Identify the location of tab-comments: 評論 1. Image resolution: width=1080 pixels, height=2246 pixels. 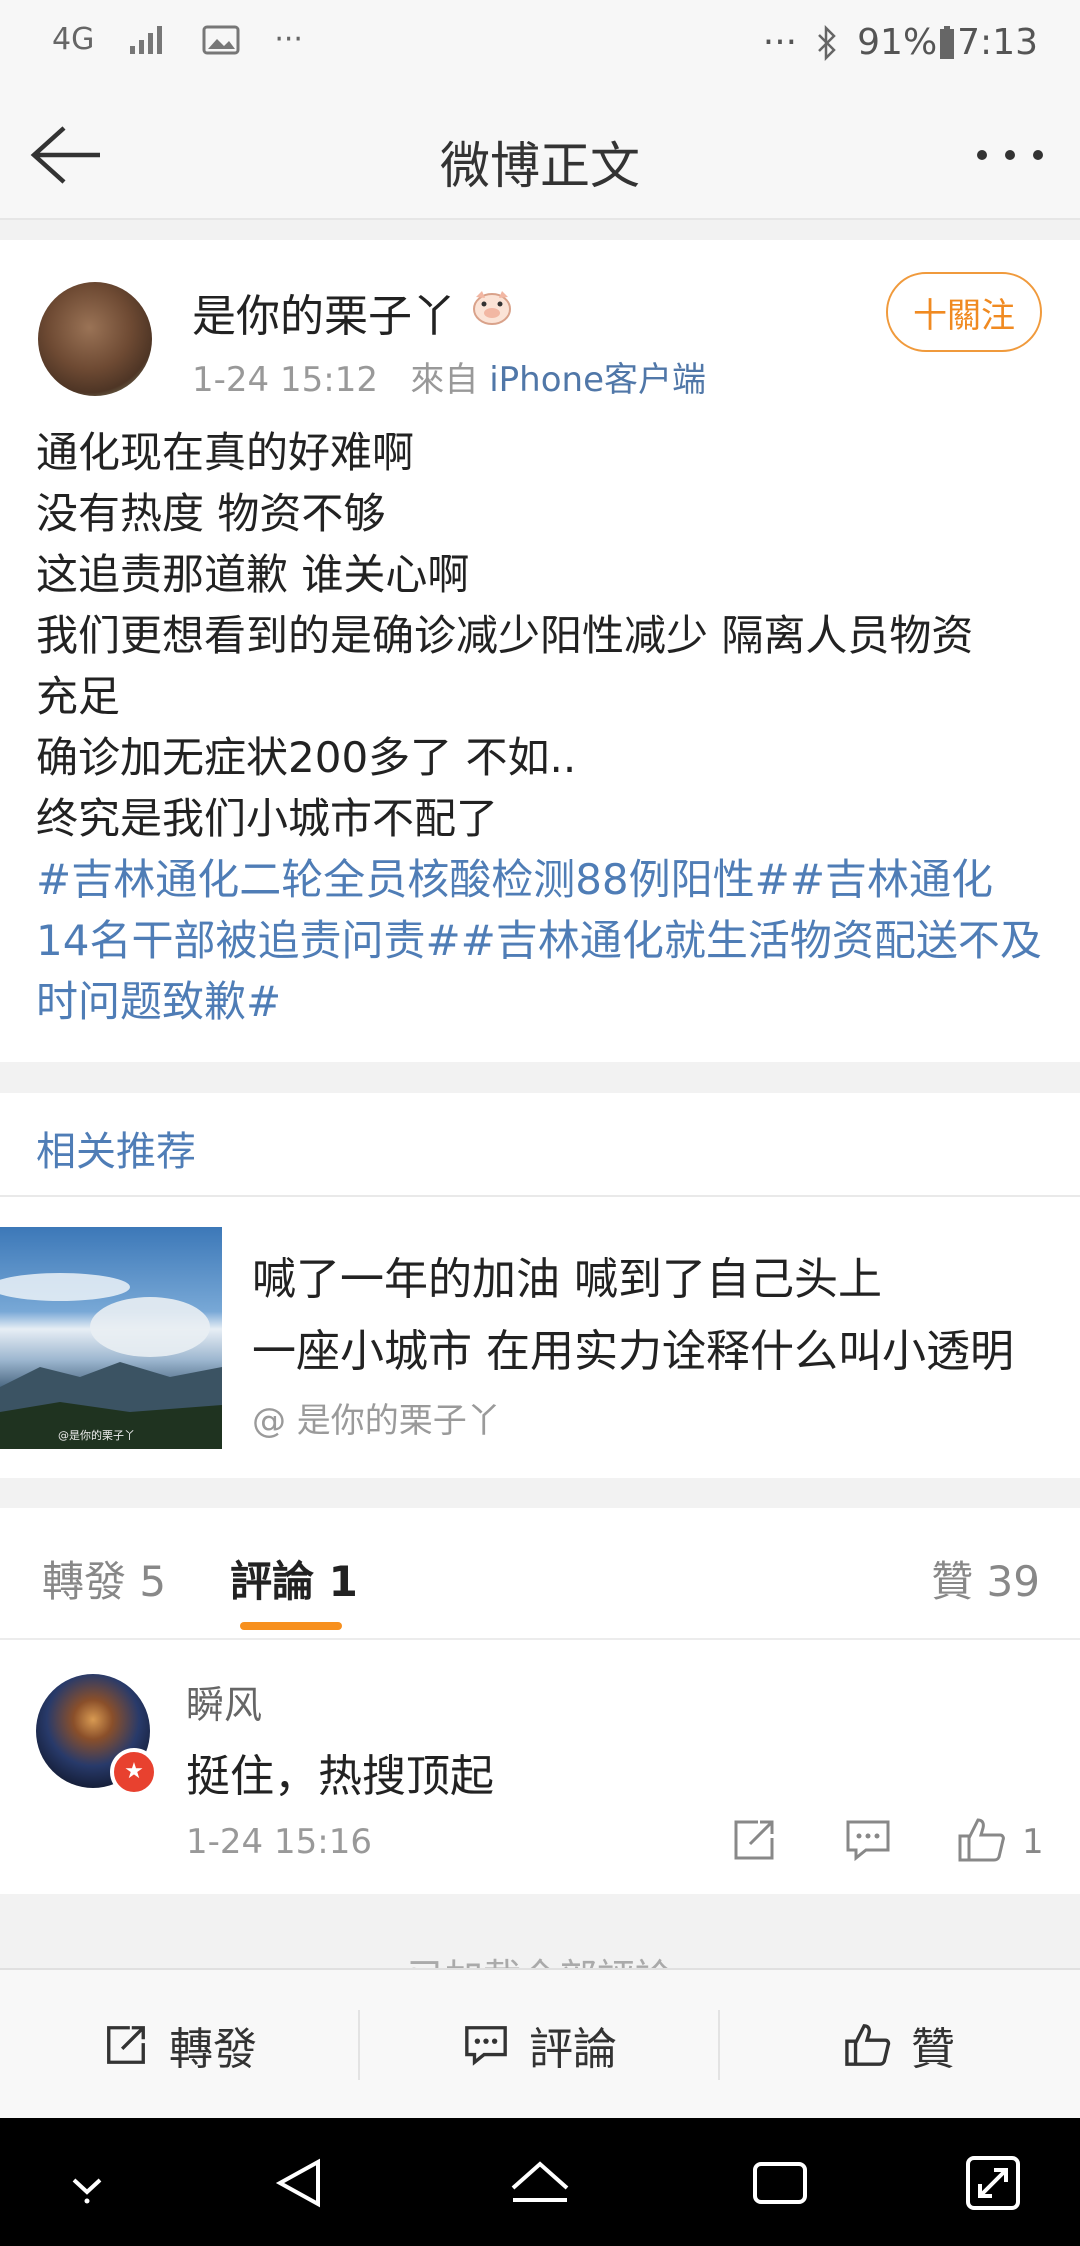
(294, 1578).